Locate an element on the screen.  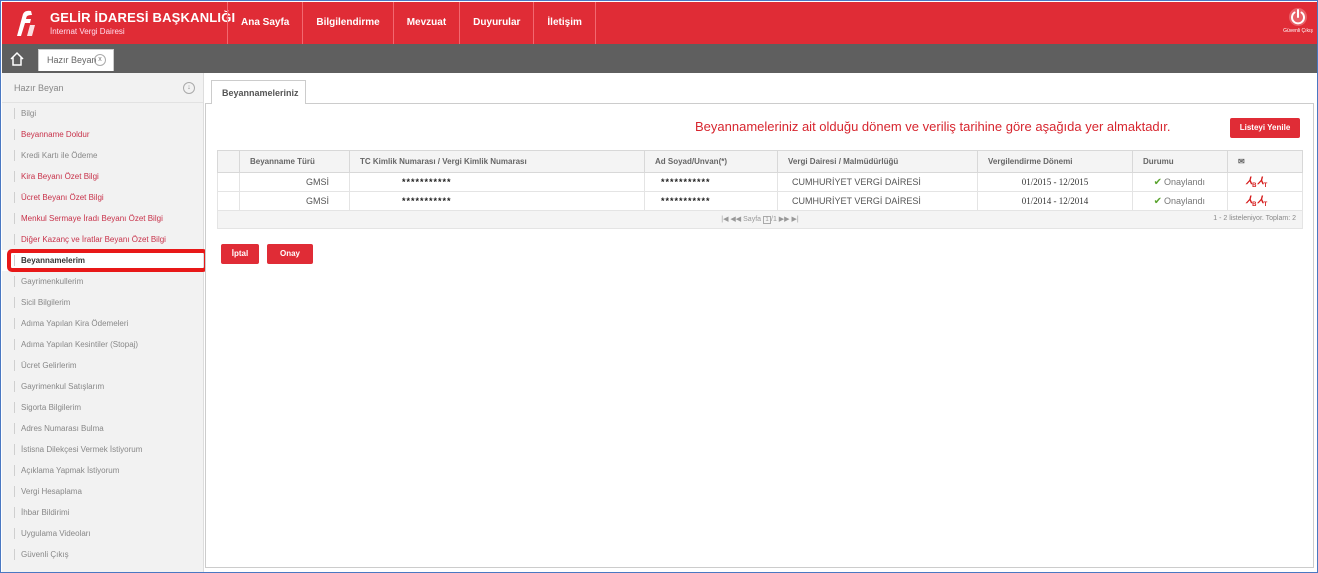
sidebar-header: Hazır Beyan ↓ is located at coordinates (102, 88).